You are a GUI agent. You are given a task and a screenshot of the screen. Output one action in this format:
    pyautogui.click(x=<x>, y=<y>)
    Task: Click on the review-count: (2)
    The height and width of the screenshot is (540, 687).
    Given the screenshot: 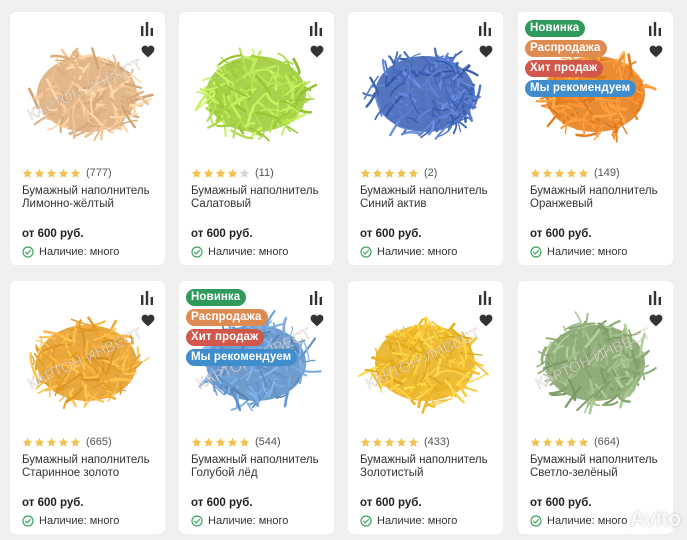 What is the action you would take?
    pyautogui.click(x=430, y=173)
    